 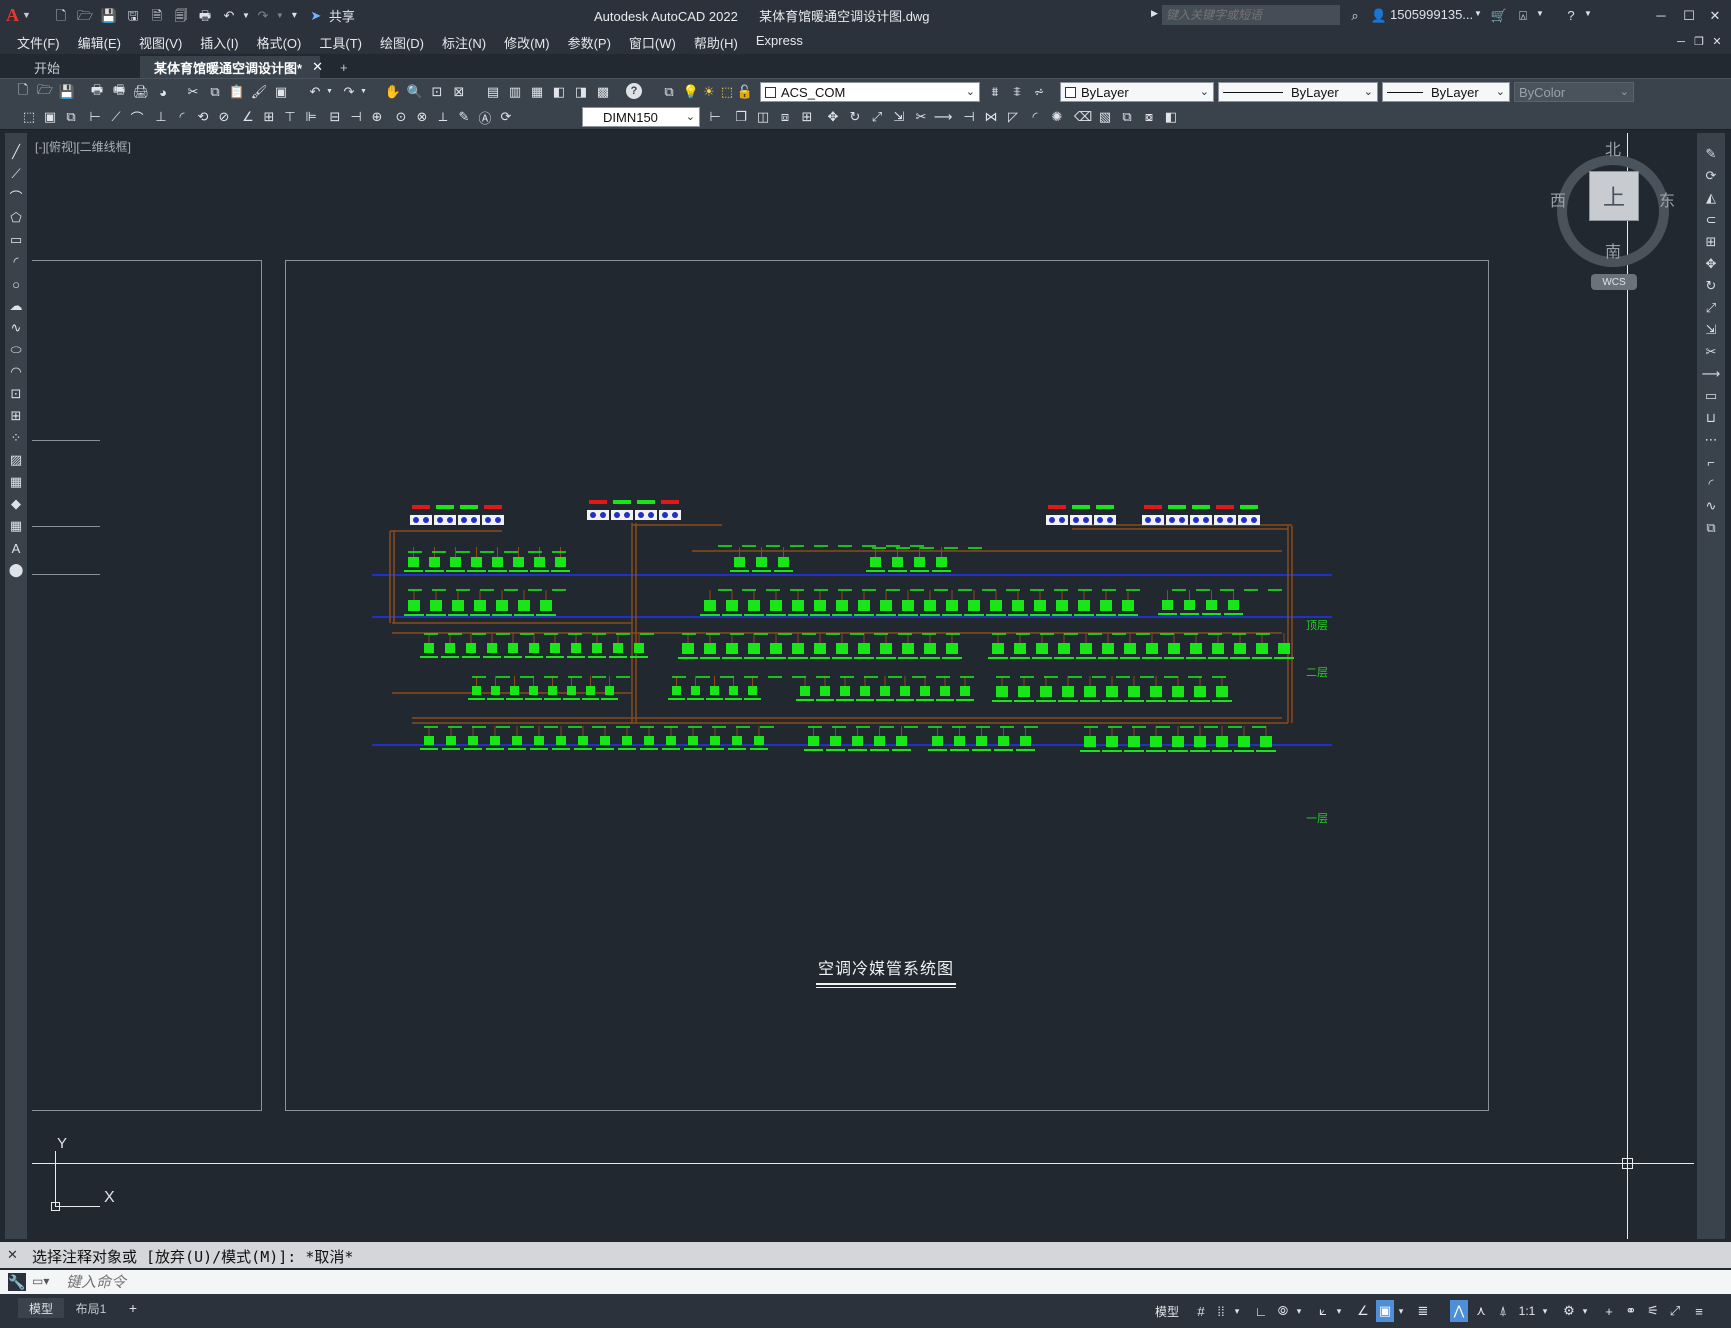 What do you see at coordinates (161, 117) in the screenshot?
I see `ordinate-dim-icon: ⊥` at bounding box center [161, 117].